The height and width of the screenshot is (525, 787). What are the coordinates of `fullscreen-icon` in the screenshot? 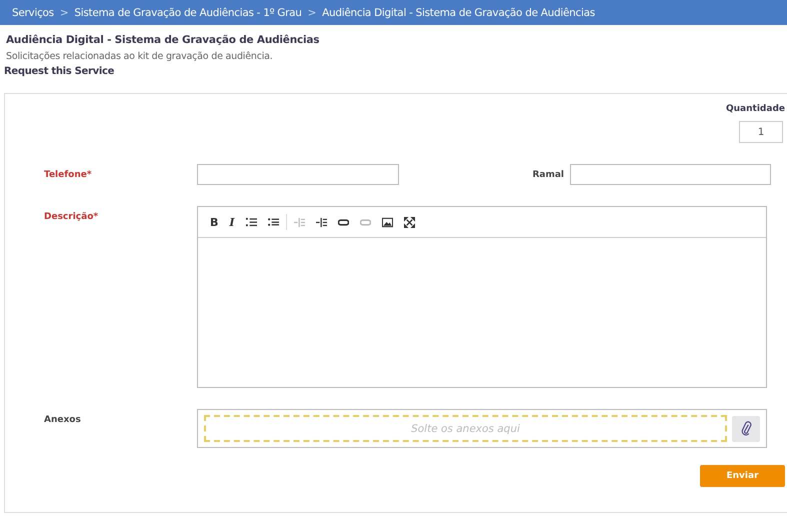 It's located at (409, 222).